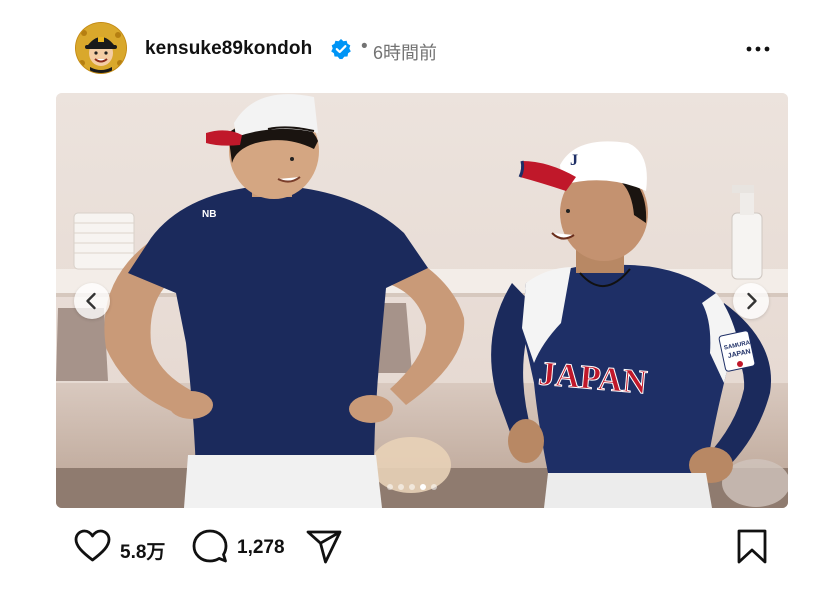 The image size is (825, 589). I want to click on bookmark-icon, so click(752, 547).